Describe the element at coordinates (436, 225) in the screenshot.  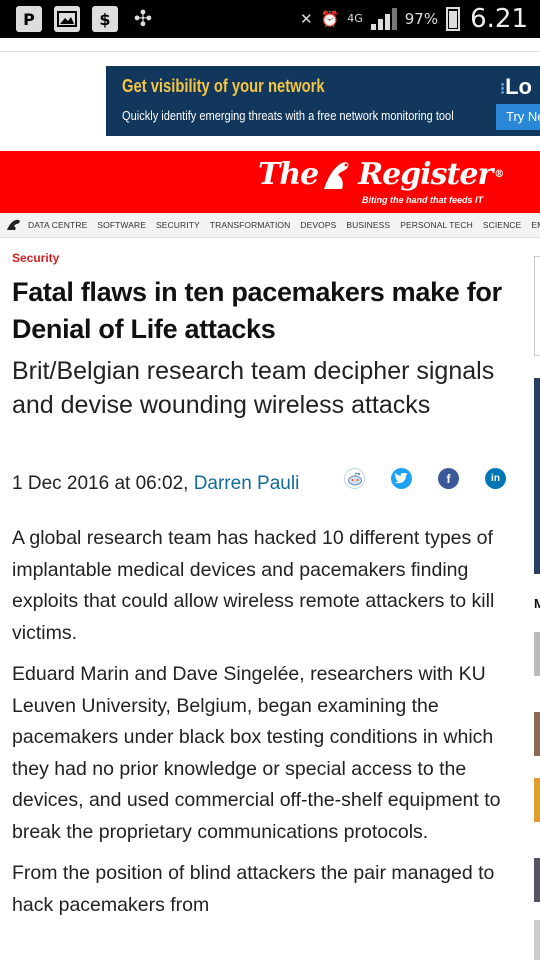
I see `nav-item-personal-tech: PERSONAL TECH` at that location.